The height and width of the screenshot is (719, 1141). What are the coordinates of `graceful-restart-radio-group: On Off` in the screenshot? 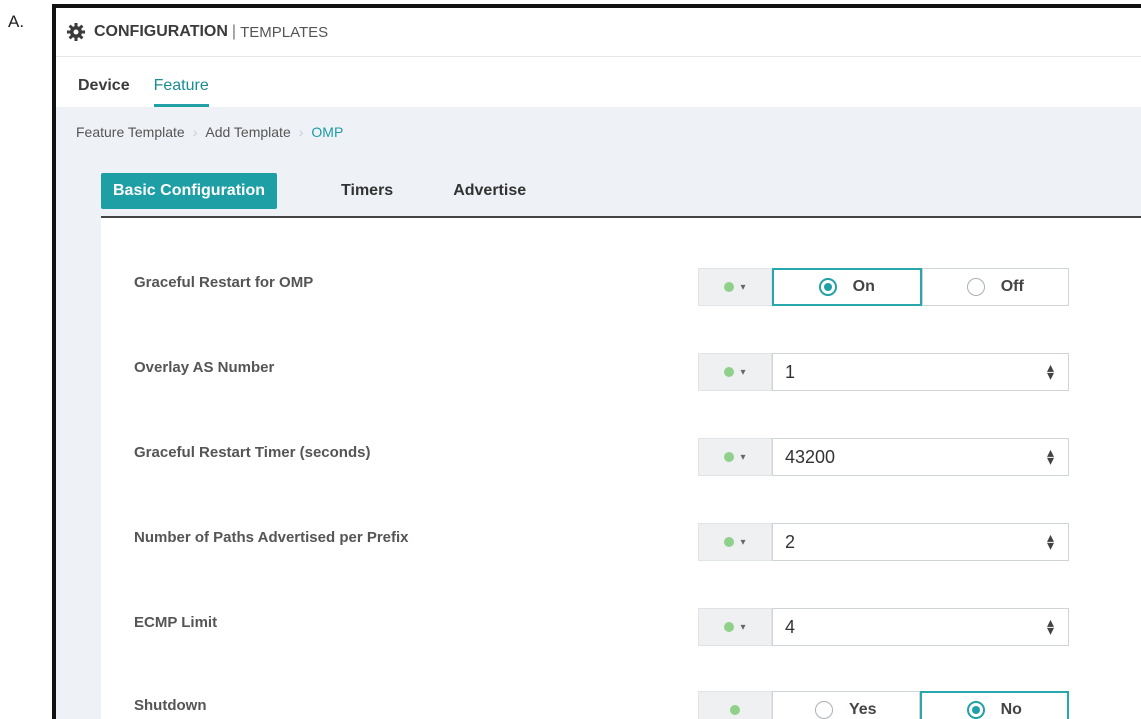 It's located at (920, 287).